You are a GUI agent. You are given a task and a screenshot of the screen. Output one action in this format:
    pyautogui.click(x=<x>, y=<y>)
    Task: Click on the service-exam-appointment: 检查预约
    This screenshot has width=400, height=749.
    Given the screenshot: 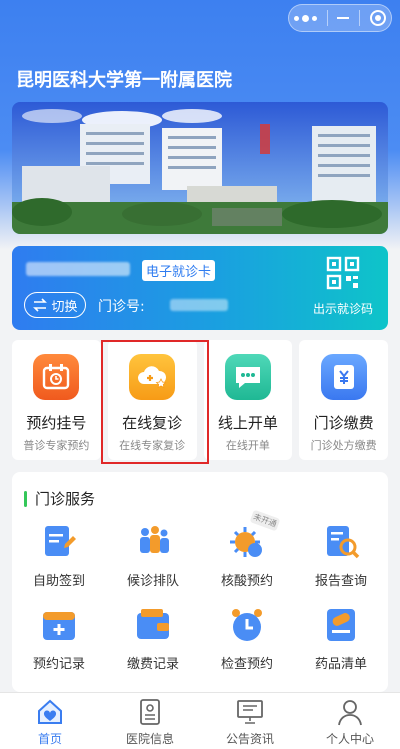 What is the action you would take?
    pyautogui.click(x=247, y=638)
    